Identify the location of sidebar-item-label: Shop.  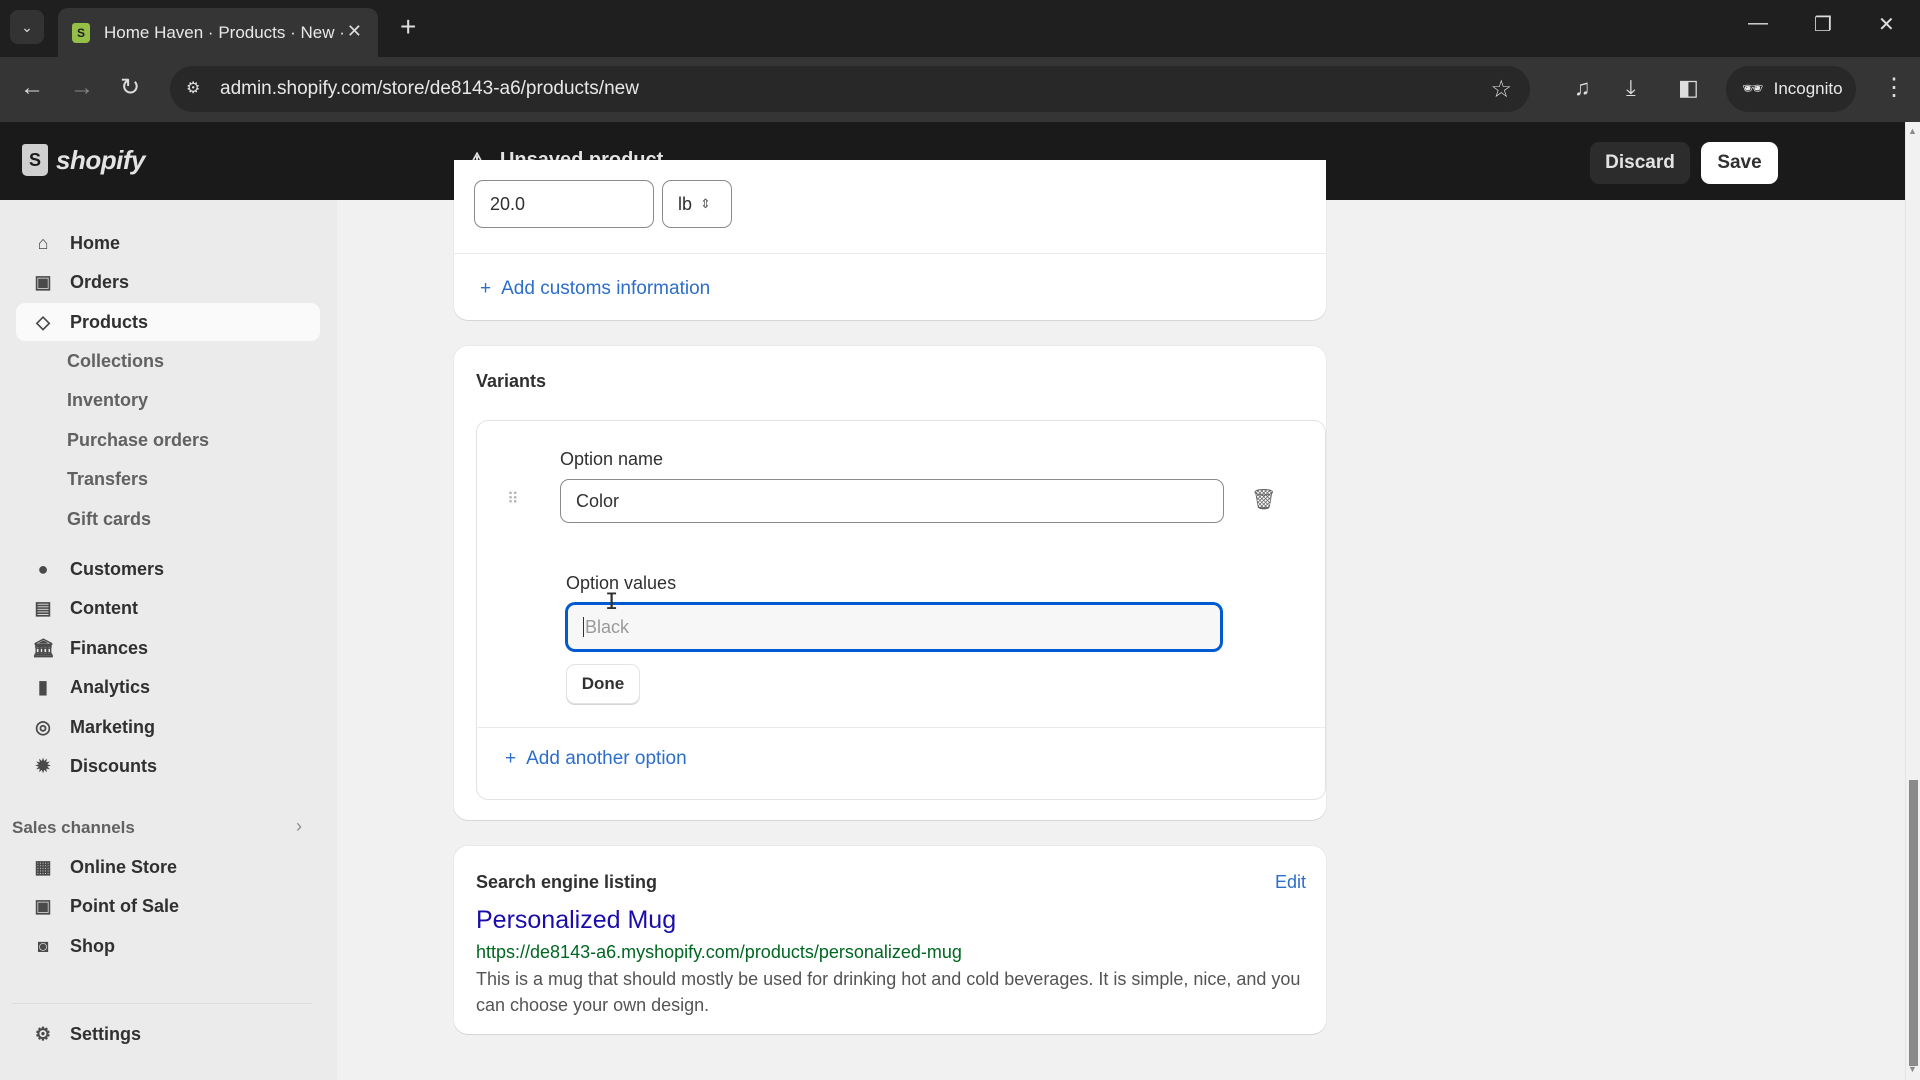
(92, 945).